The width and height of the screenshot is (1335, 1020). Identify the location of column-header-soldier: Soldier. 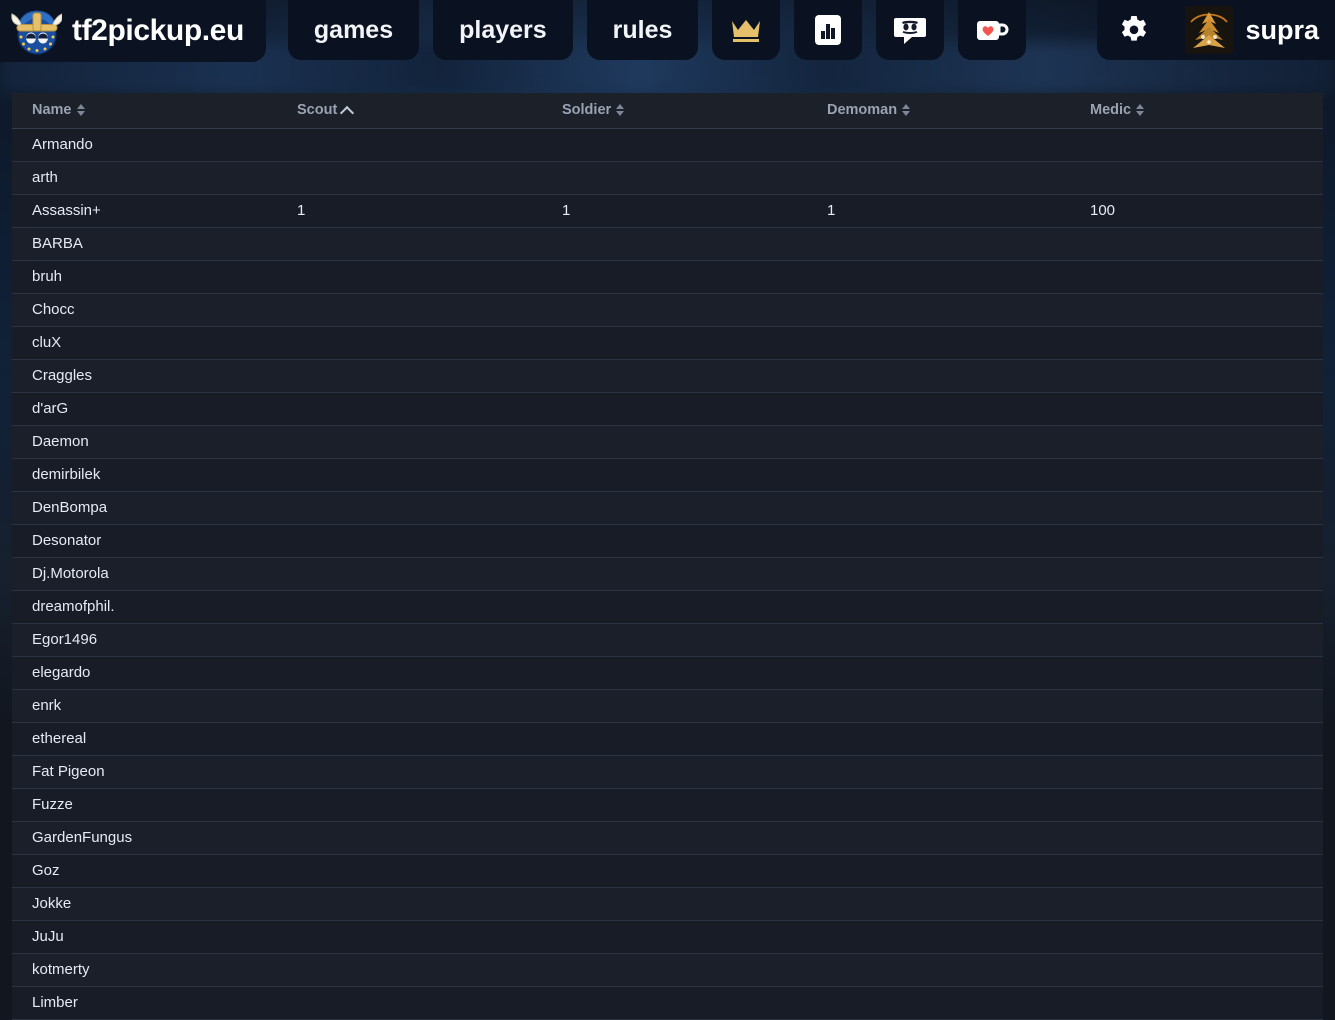
(694, 111).